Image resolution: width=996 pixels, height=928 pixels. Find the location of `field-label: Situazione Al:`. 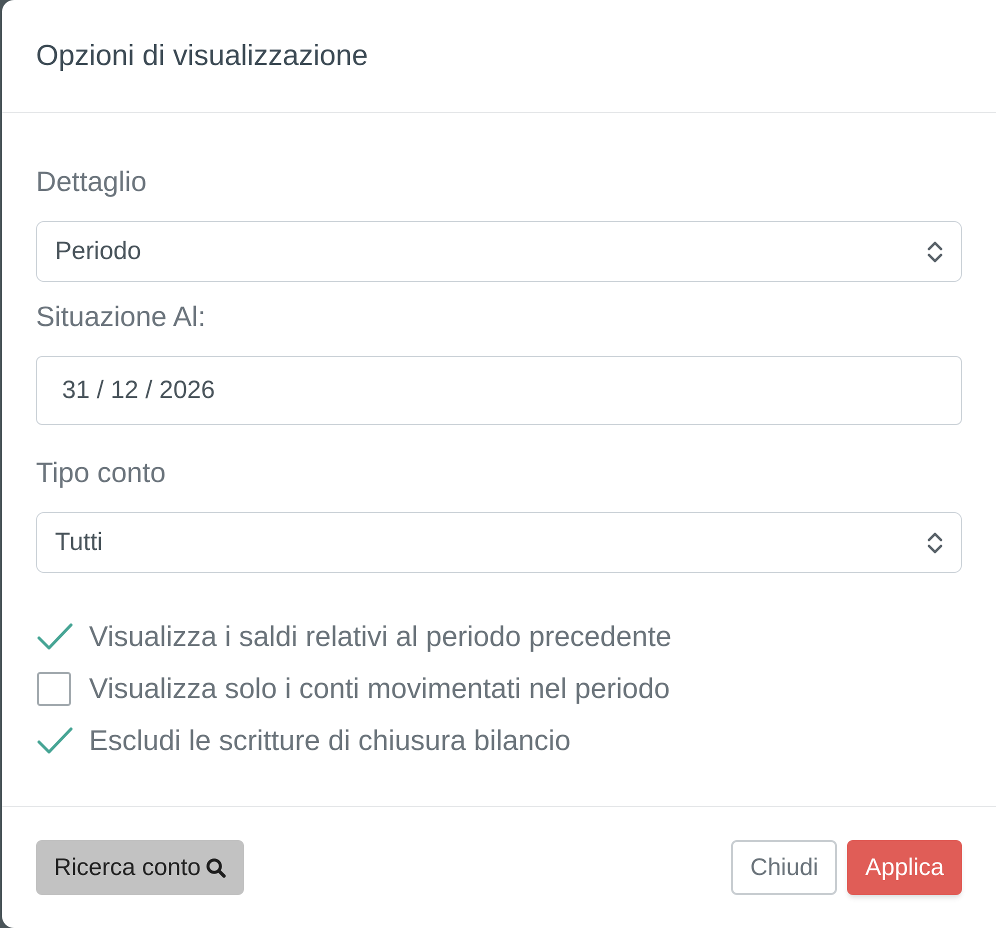

field-label: Situazione Al: is located at coordinates (121, 317).